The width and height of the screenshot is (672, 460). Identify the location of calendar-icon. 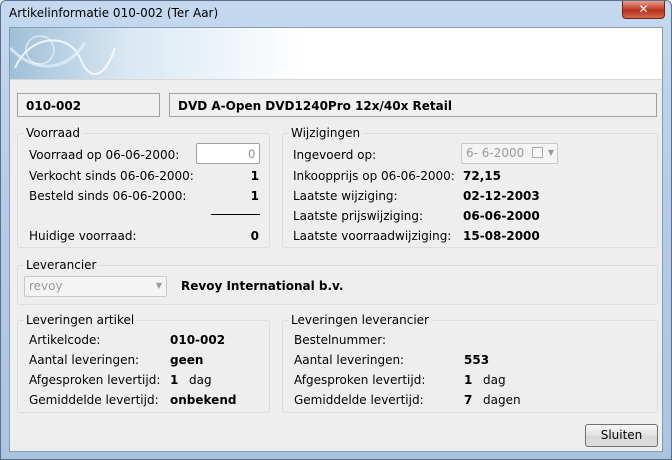
(537, 152).